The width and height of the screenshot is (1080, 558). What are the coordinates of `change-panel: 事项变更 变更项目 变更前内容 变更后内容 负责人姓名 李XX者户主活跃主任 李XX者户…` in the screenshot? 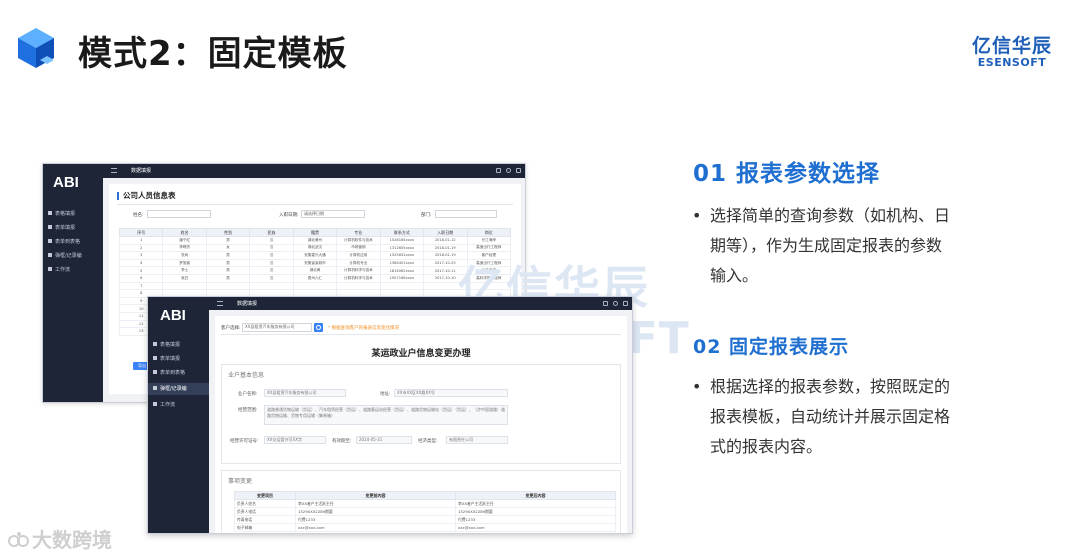 It's located at (421, 501).